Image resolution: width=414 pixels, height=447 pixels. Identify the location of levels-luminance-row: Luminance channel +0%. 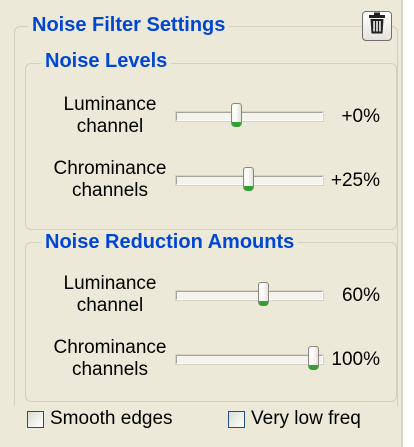
(211, 124).